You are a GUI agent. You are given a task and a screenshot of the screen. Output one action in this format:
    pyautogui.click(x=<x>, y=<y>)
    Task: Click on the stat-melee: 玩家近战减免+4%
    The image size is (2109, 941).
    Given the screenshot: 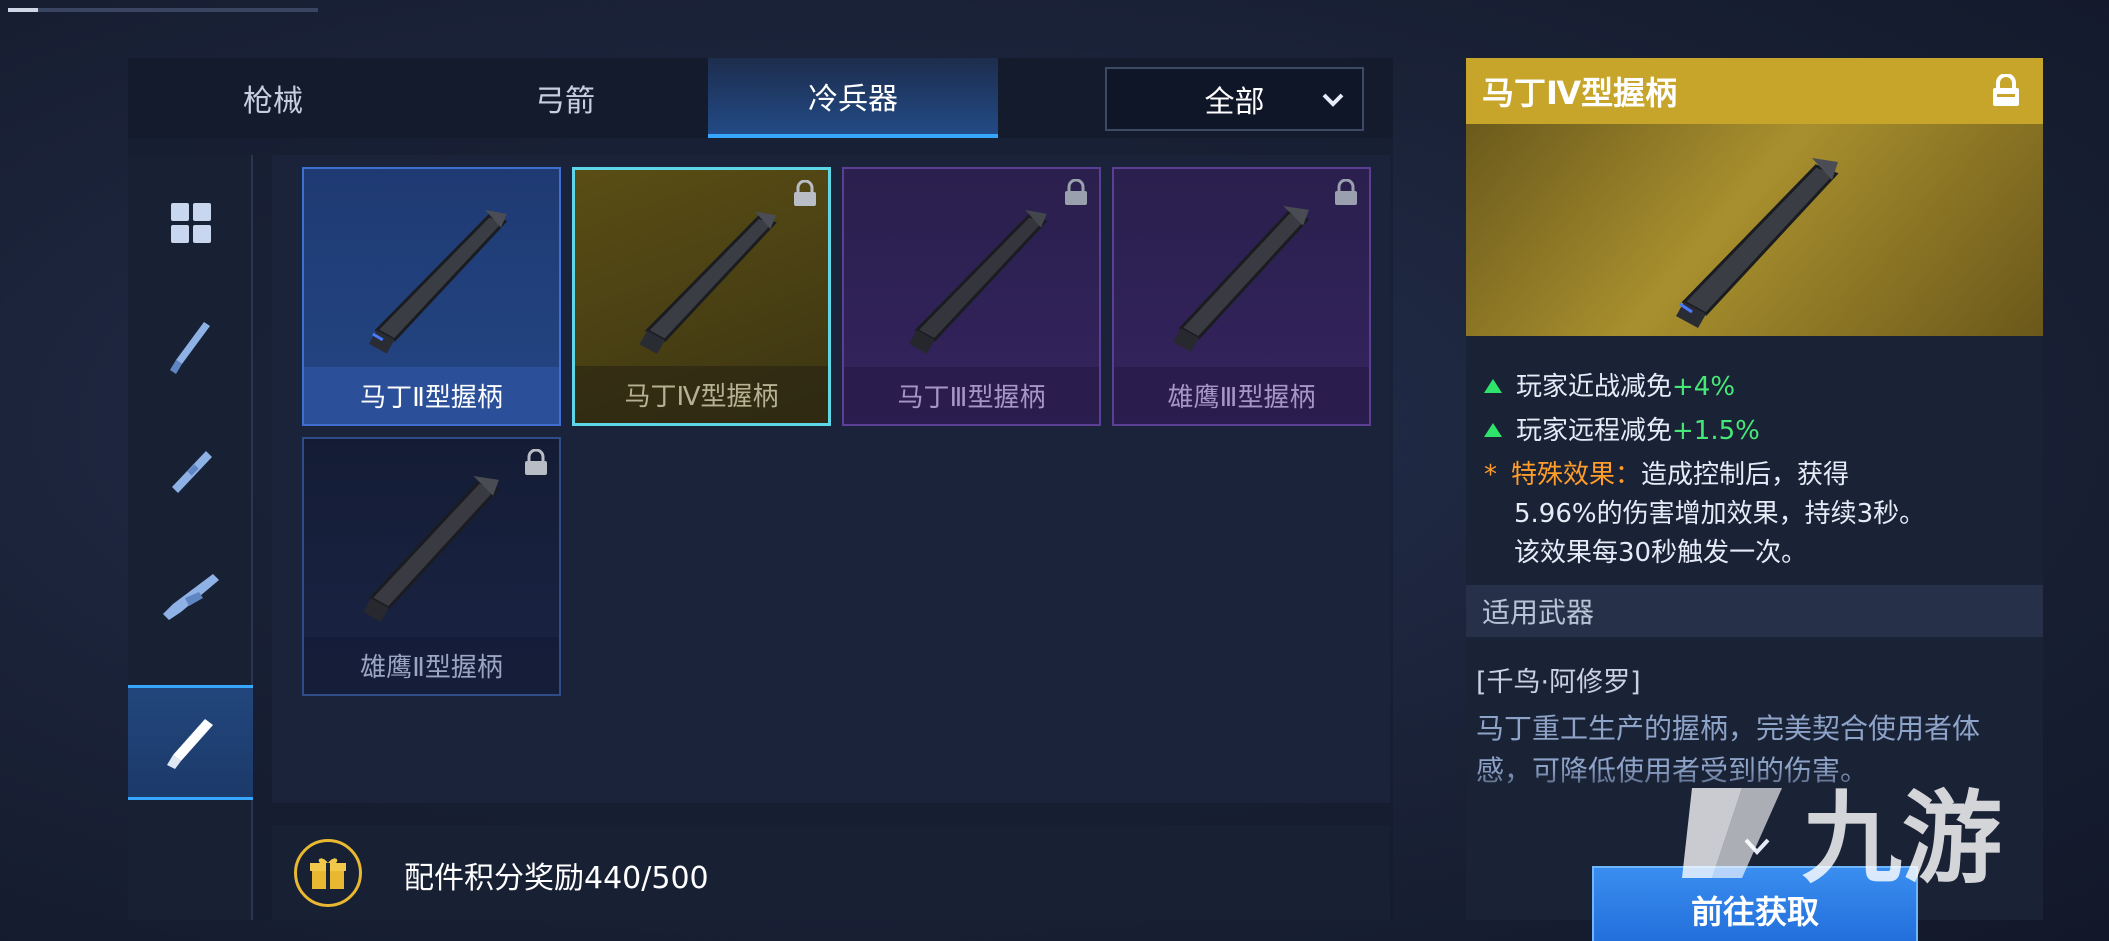 What is the action you would take?
    pyautogui.click(x=1609, y=384)
    